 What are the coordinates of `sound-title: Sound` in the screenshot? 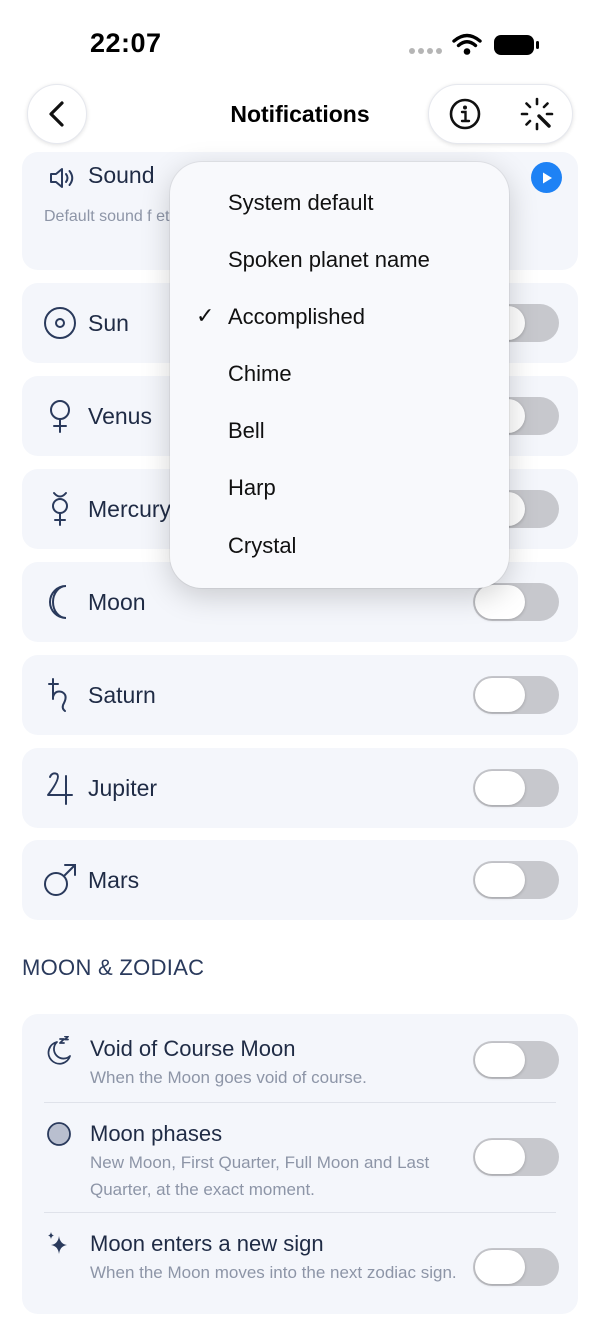 It's located at (121, 175).